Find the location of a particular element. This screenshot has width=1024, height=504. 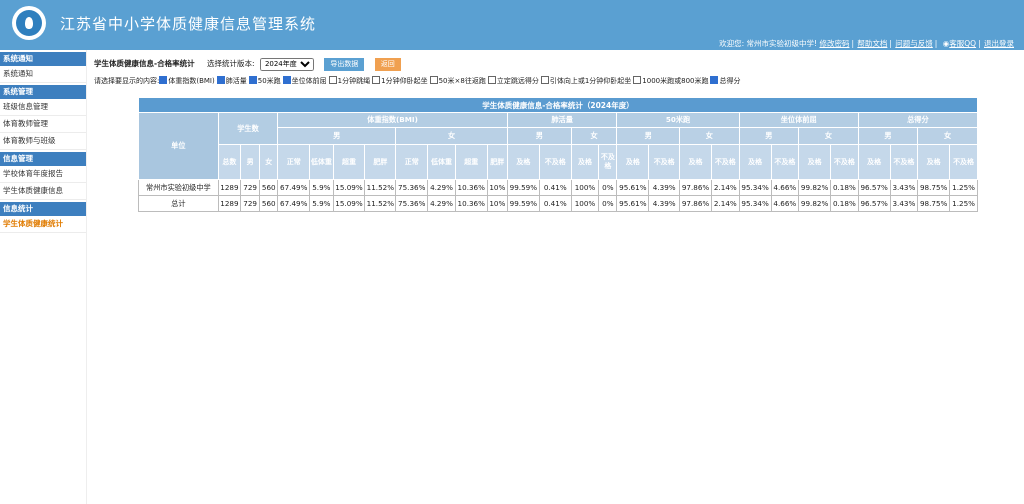

filter-option-label: 体重指数(BMI) is located at coordinates (191, 81).